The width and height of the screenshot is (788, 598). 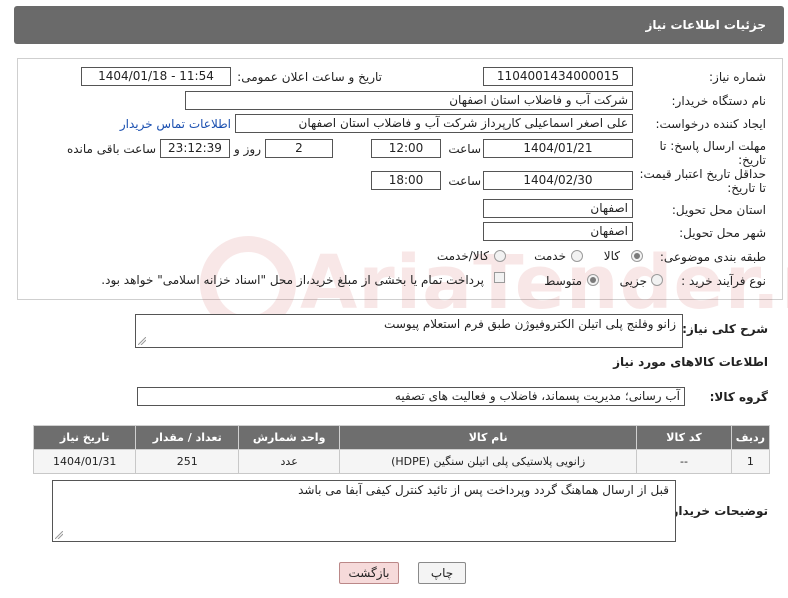 What do you see at coordinates (247, 149) in the screenshot?
I see `reply-deadline-days-label: روز و` at bounding box center [247, 149].